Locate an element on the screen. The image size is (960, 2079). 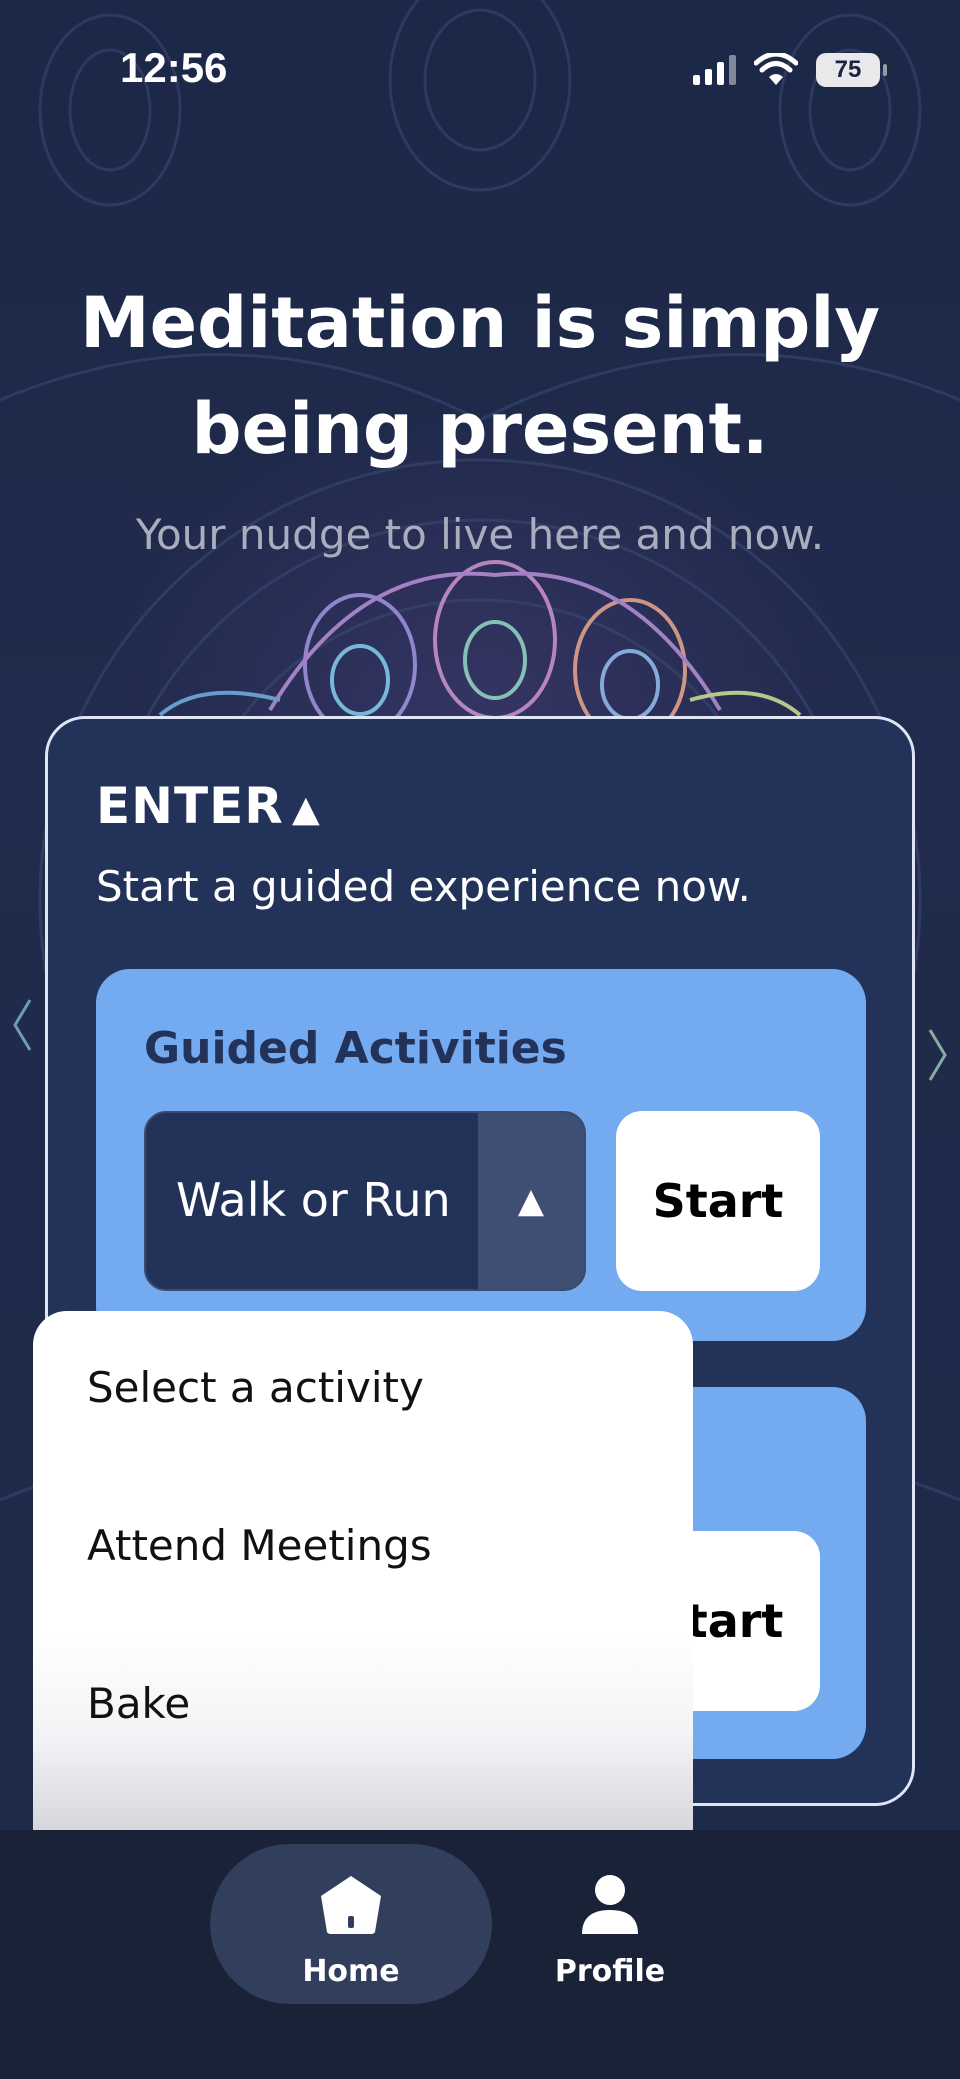
collapse-caret-icon: ▲ is located at coordinates (306, 809).